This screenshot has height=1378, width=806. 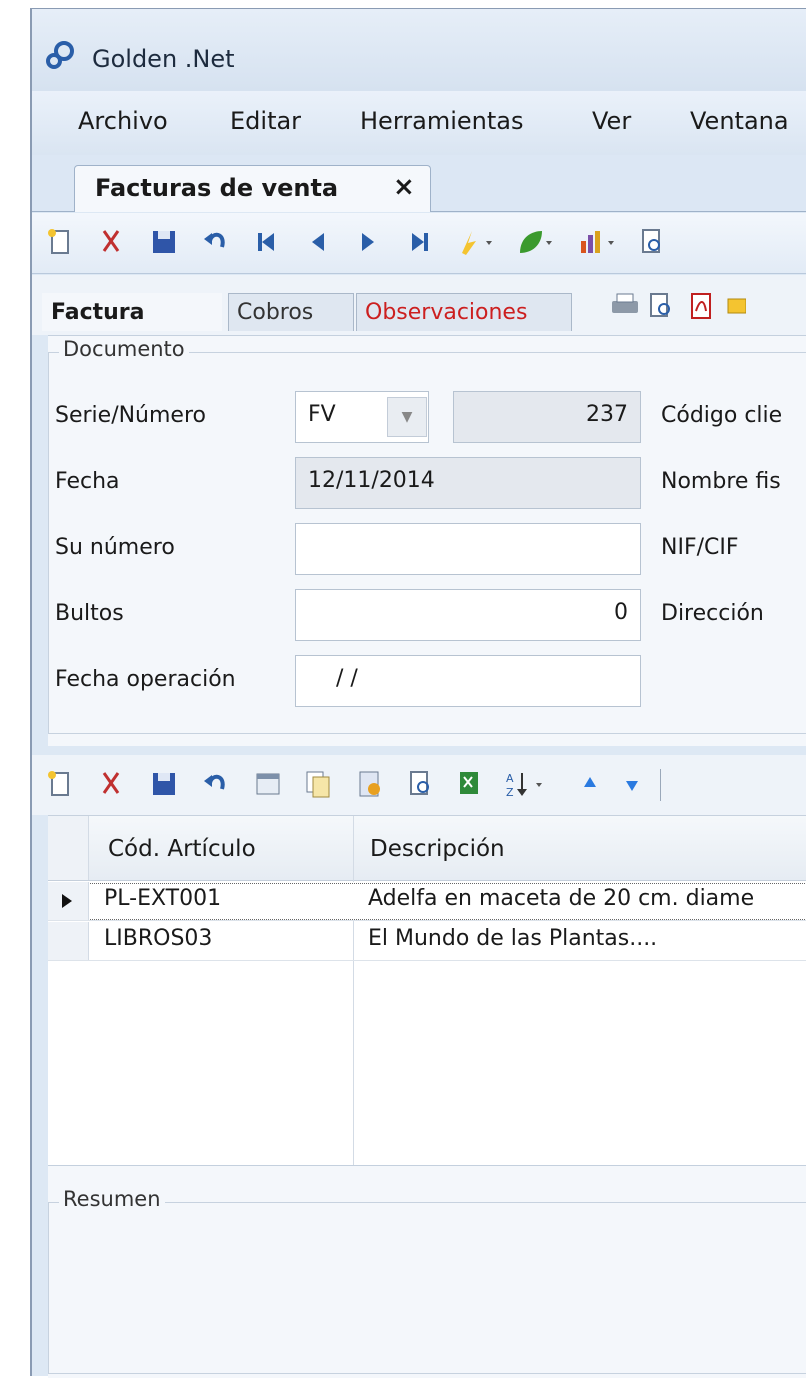 What do you see at coordinates (112, 1199) in the screenshot?
I see `resumen-group-title: Resumen` at bounding box center [112, 1199].